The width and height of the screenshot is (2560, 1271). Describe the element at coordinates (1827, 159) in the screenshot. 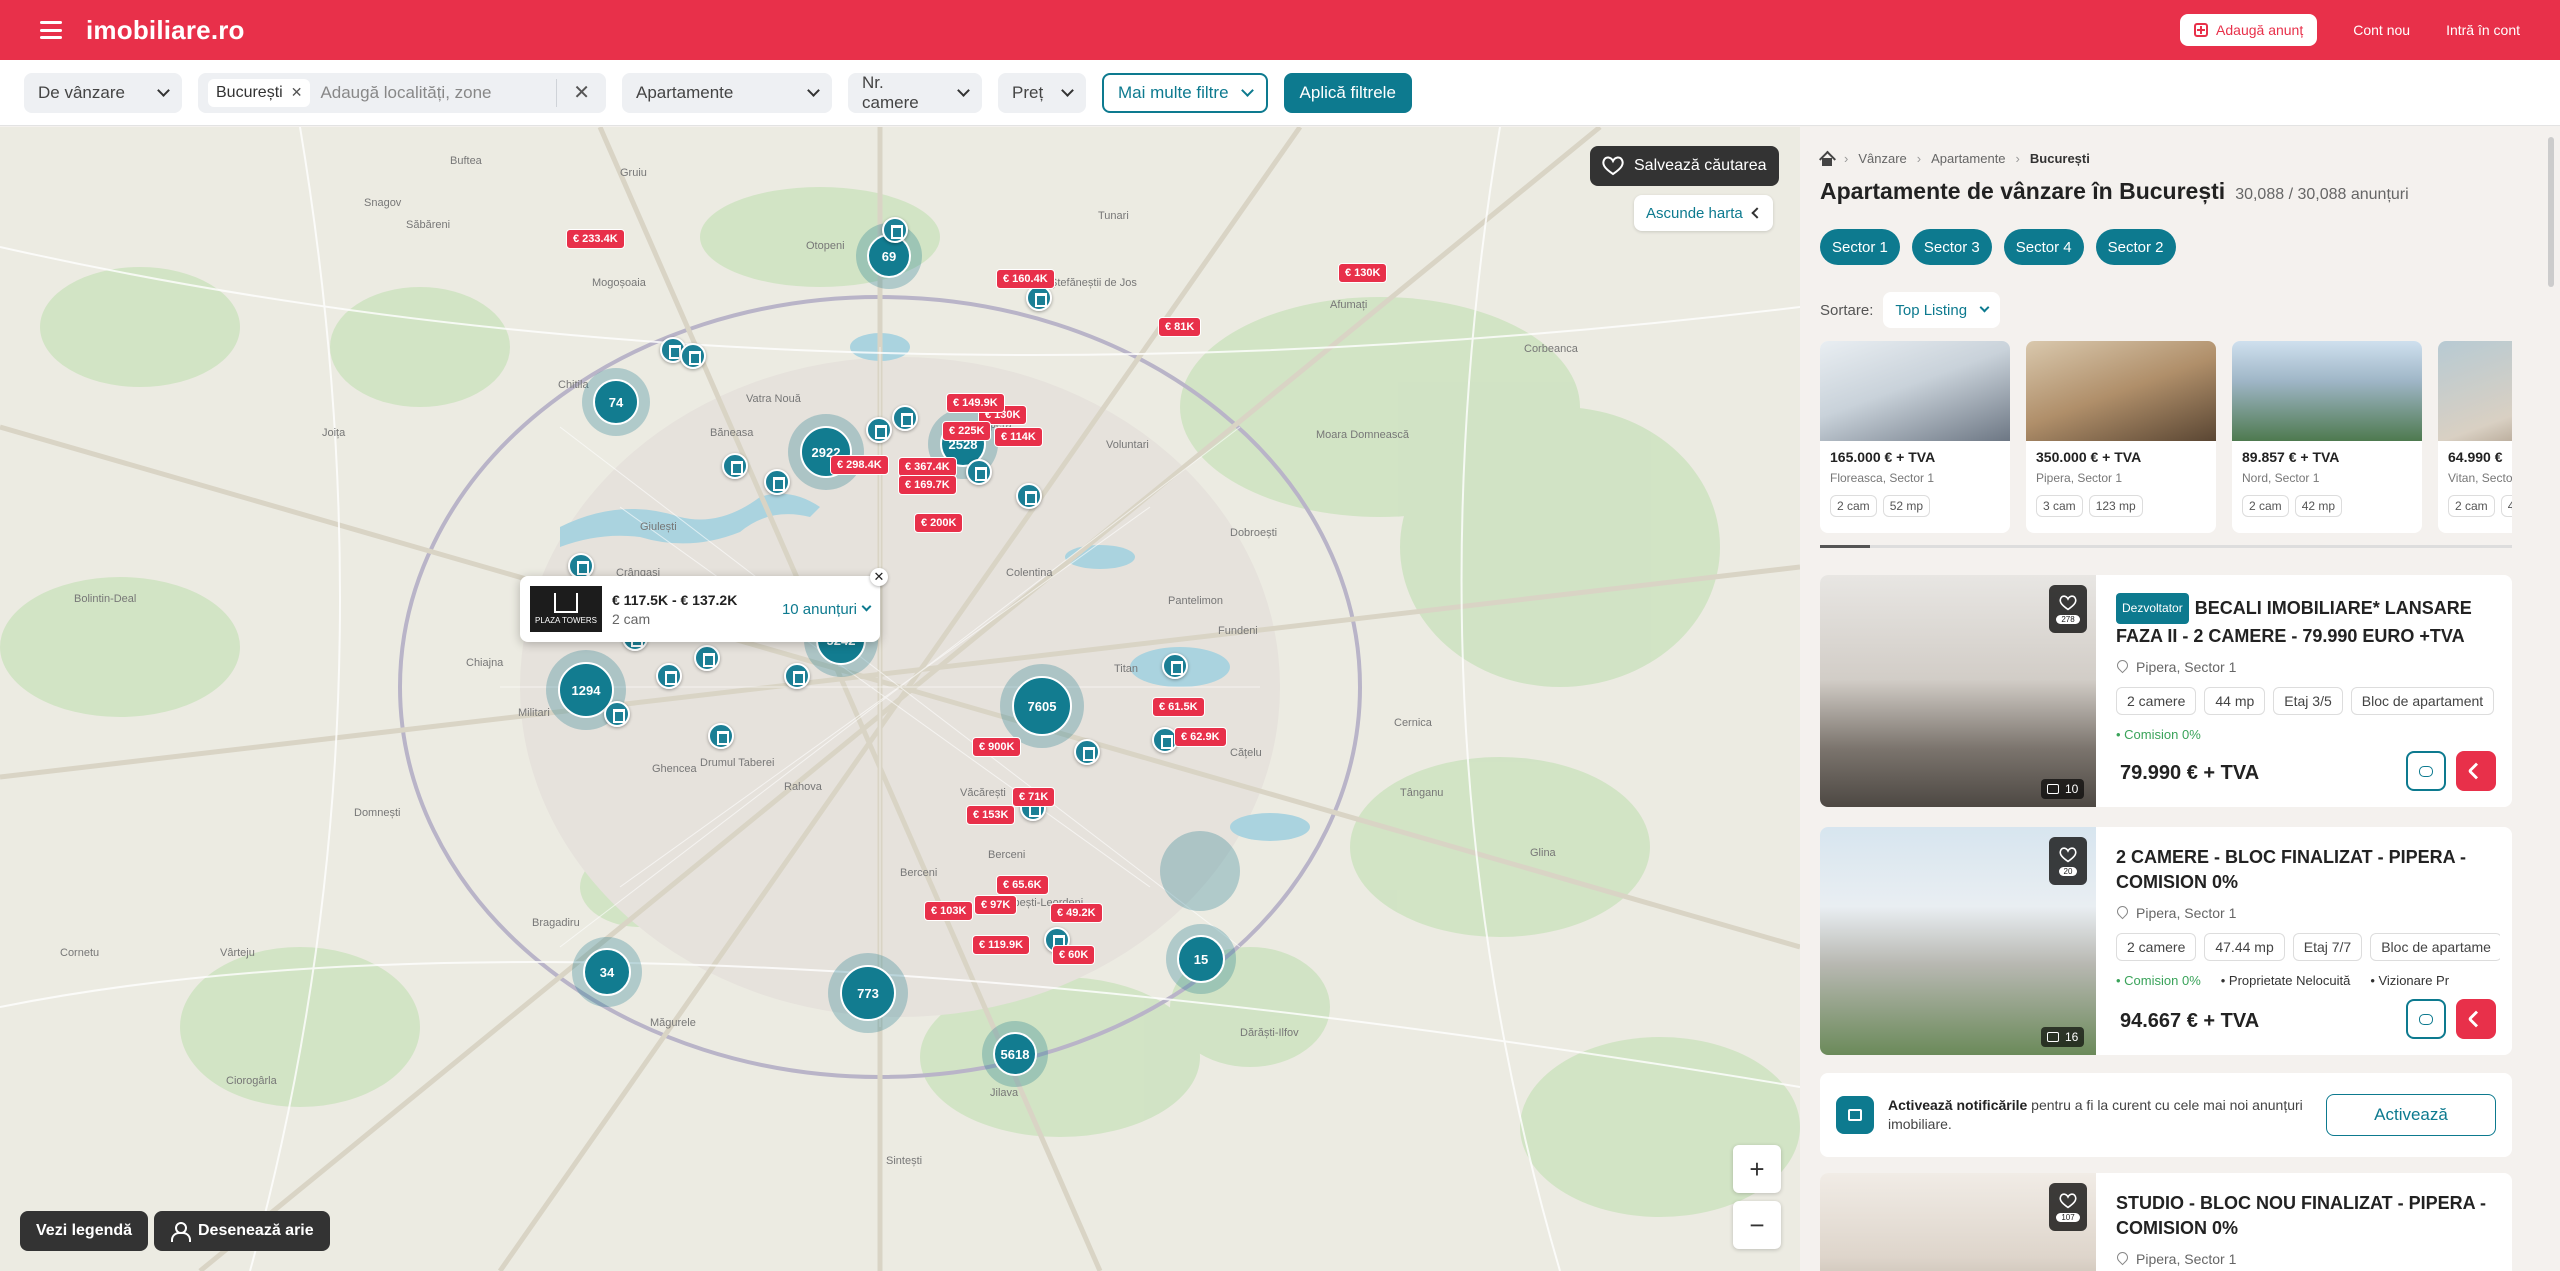

I see `home-icon` at that location.